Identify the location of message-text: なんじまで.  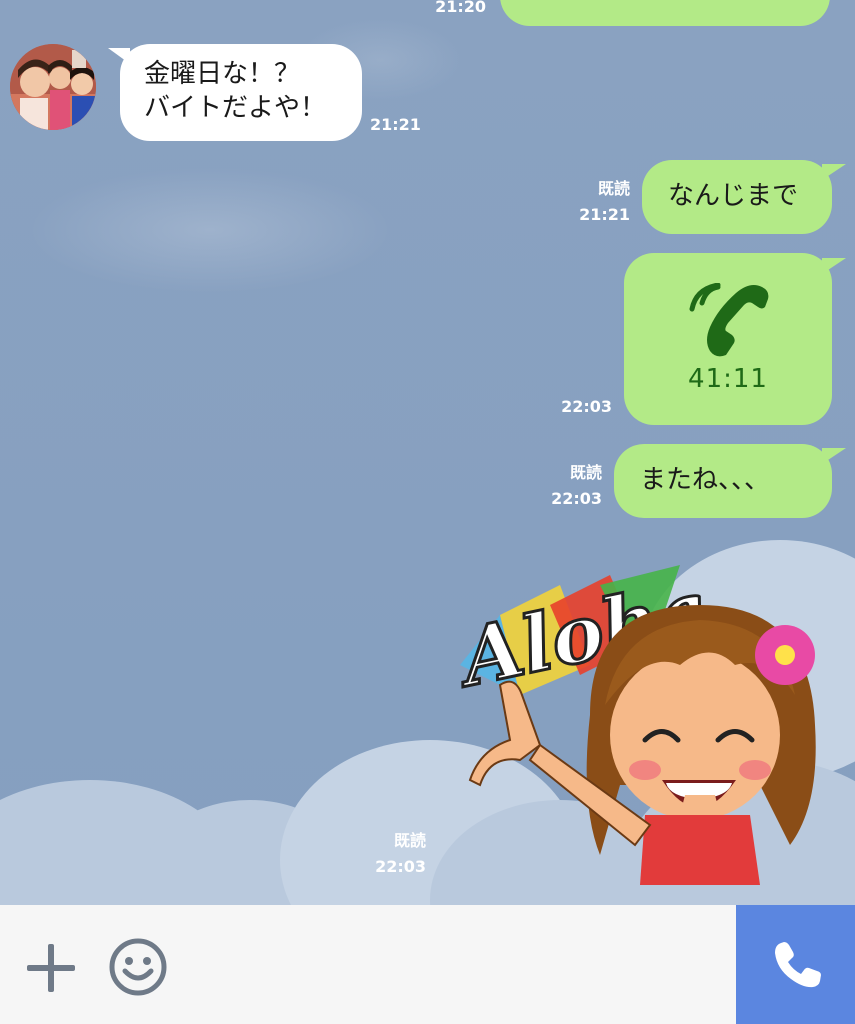
(733, 196).